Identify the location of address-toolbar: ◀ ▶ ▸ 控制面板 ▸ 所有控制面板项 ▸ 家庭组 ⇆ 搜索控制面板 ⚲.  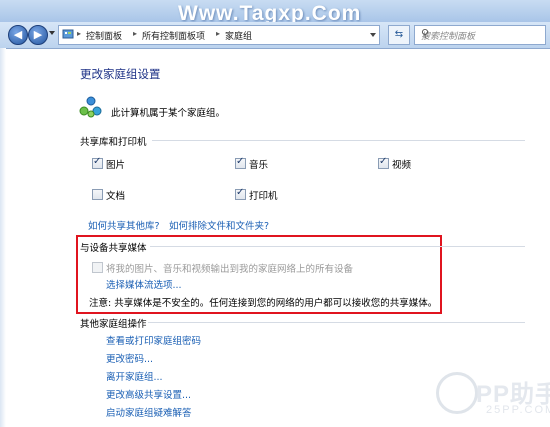
(275, 35).